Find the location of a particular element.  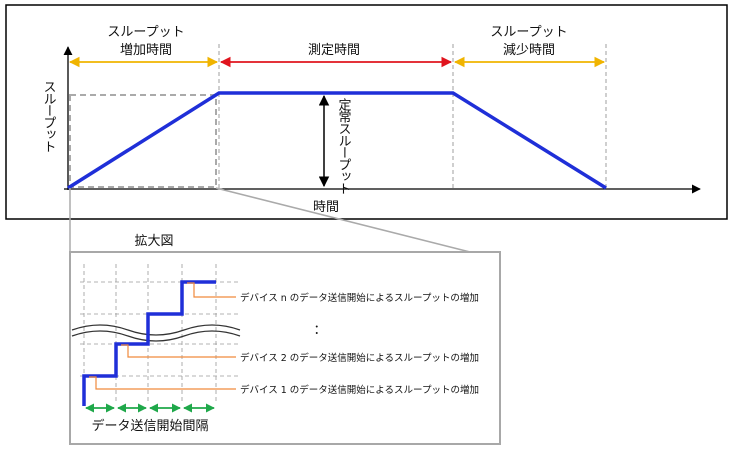

annotation-ellipsis: ： is located at coordinates (319, 330).